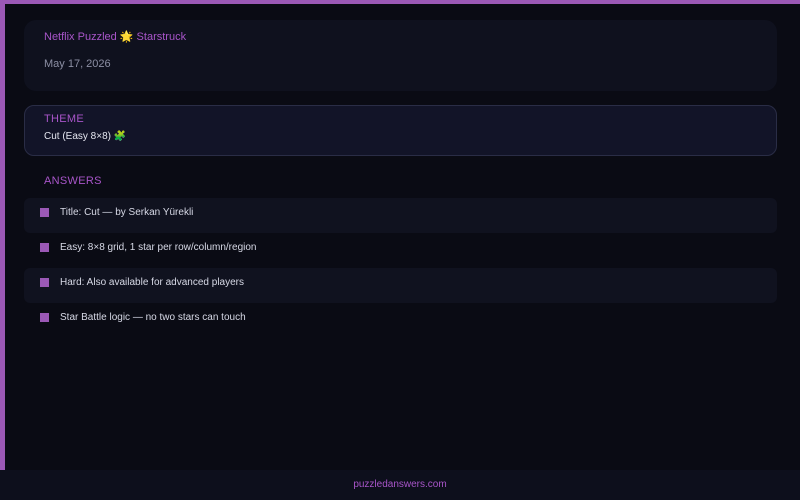 This screenshot has height=500, width=800. I want to click on theme-value: Cut (Easy 8×8) 🧩, so click(85, 136).